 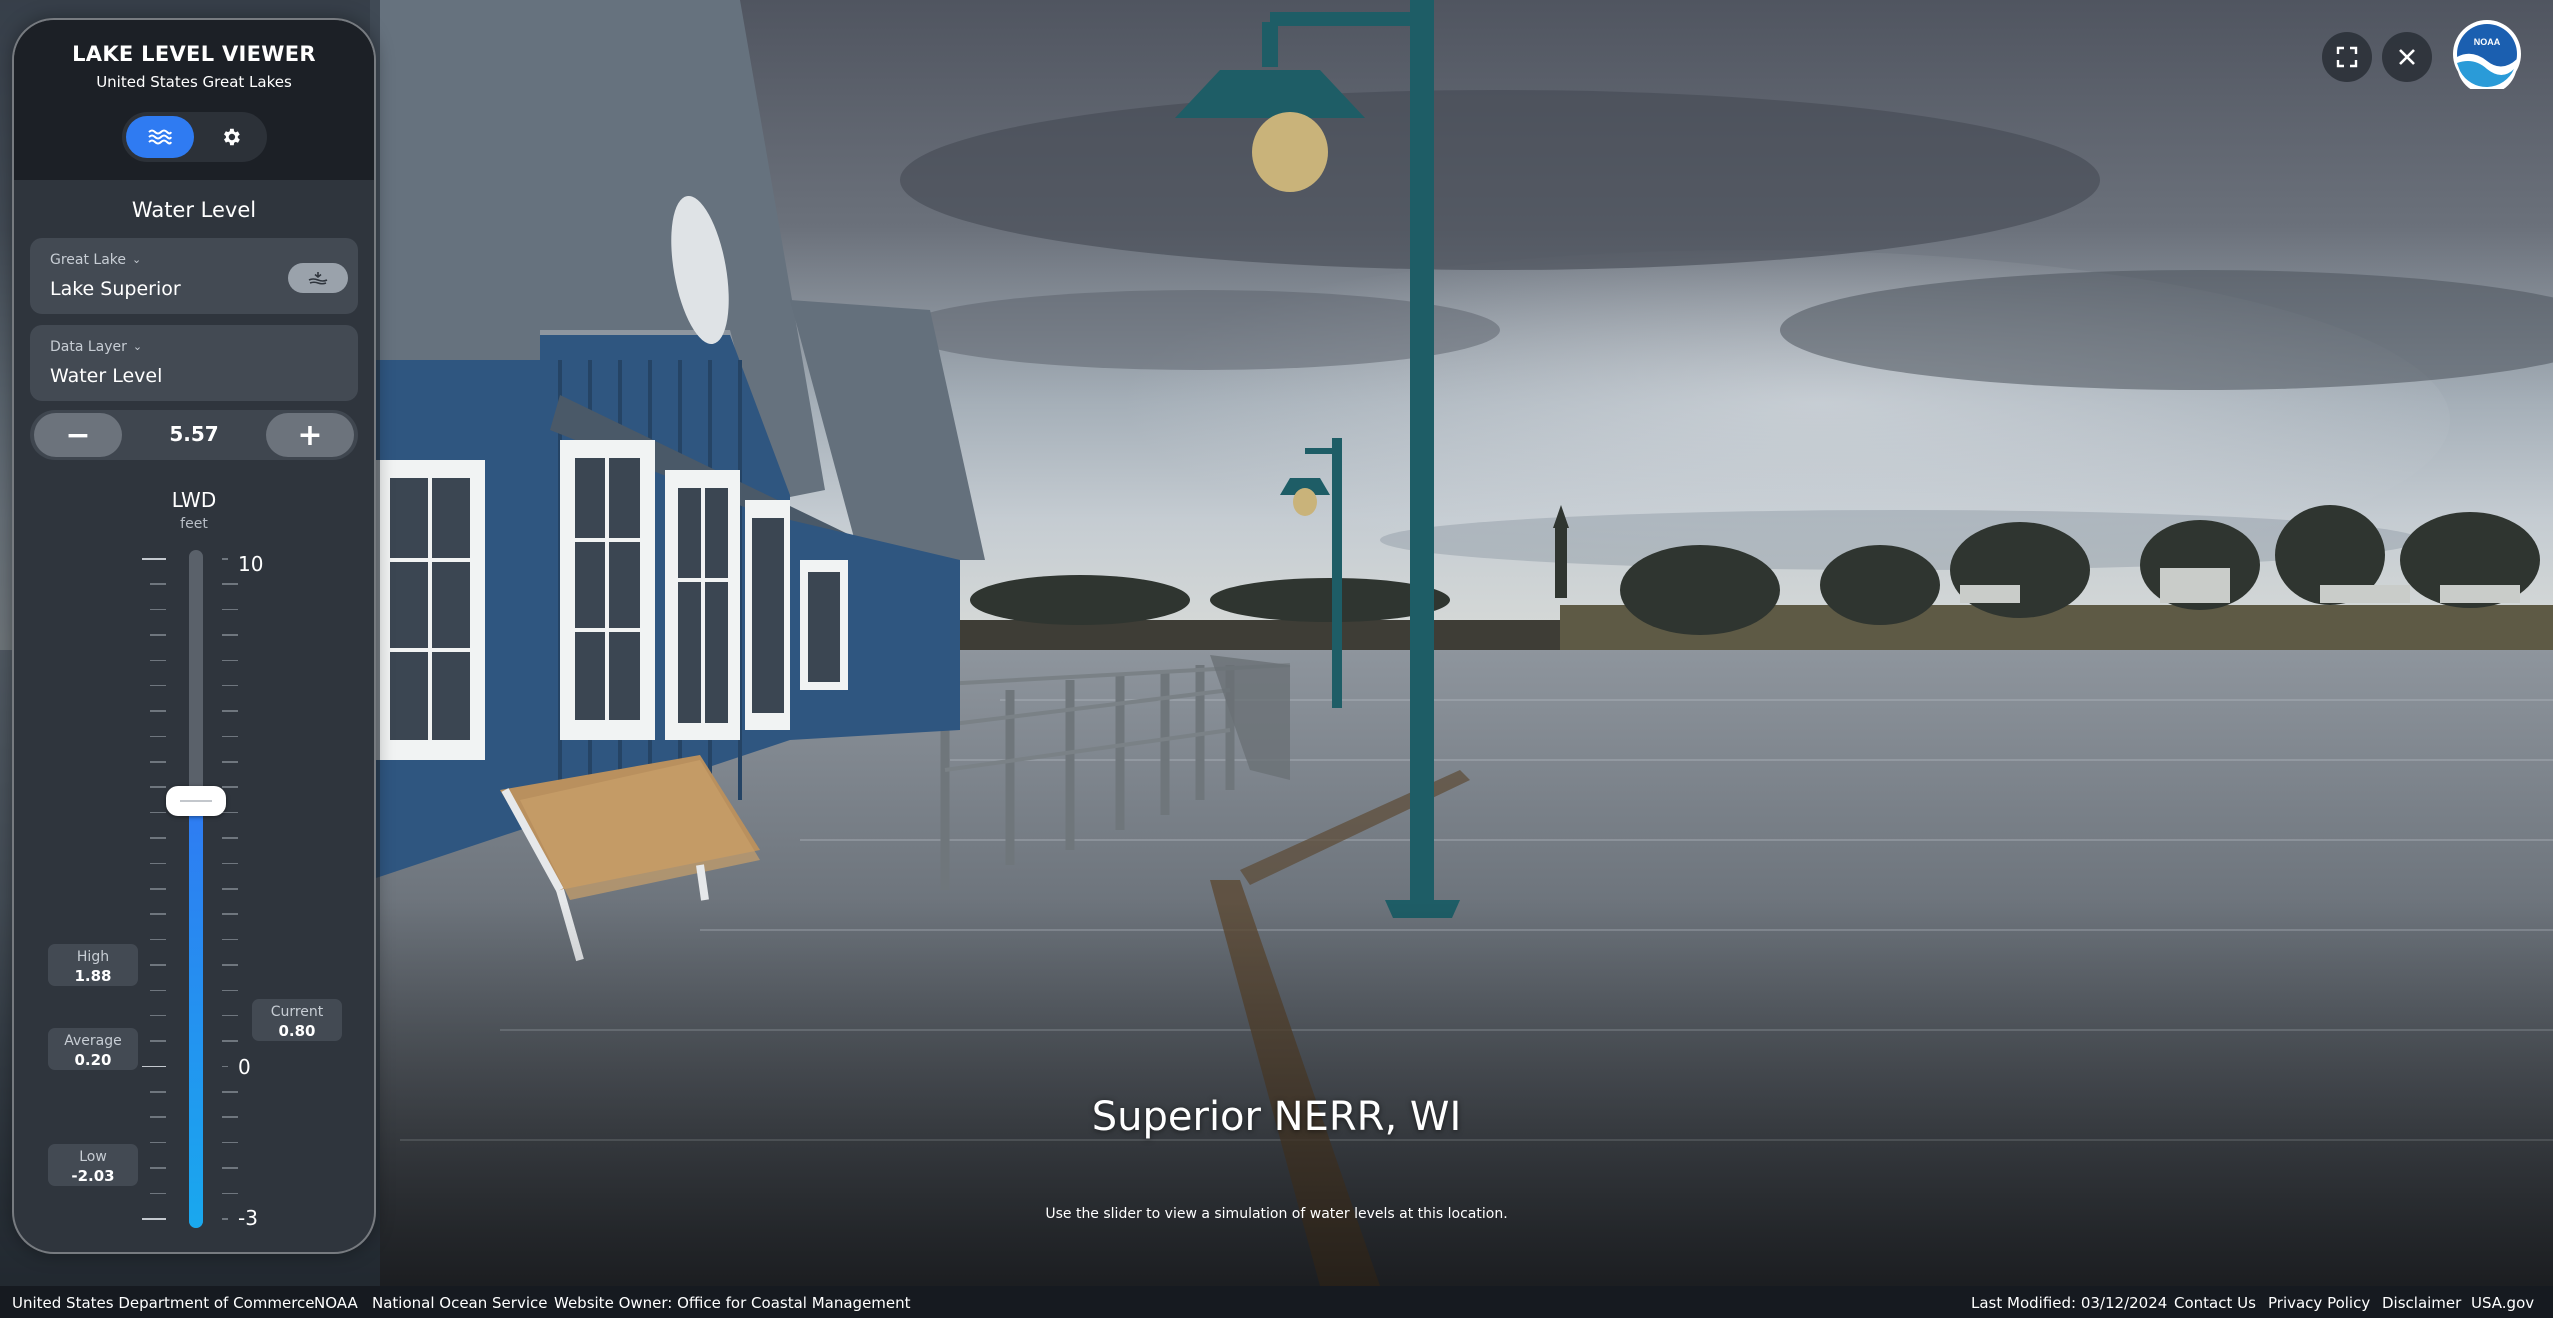 What do you see at coordinates (194, 500) in the screenshot?
I see `datum-label: LWD` at bounding box center [194, 500].